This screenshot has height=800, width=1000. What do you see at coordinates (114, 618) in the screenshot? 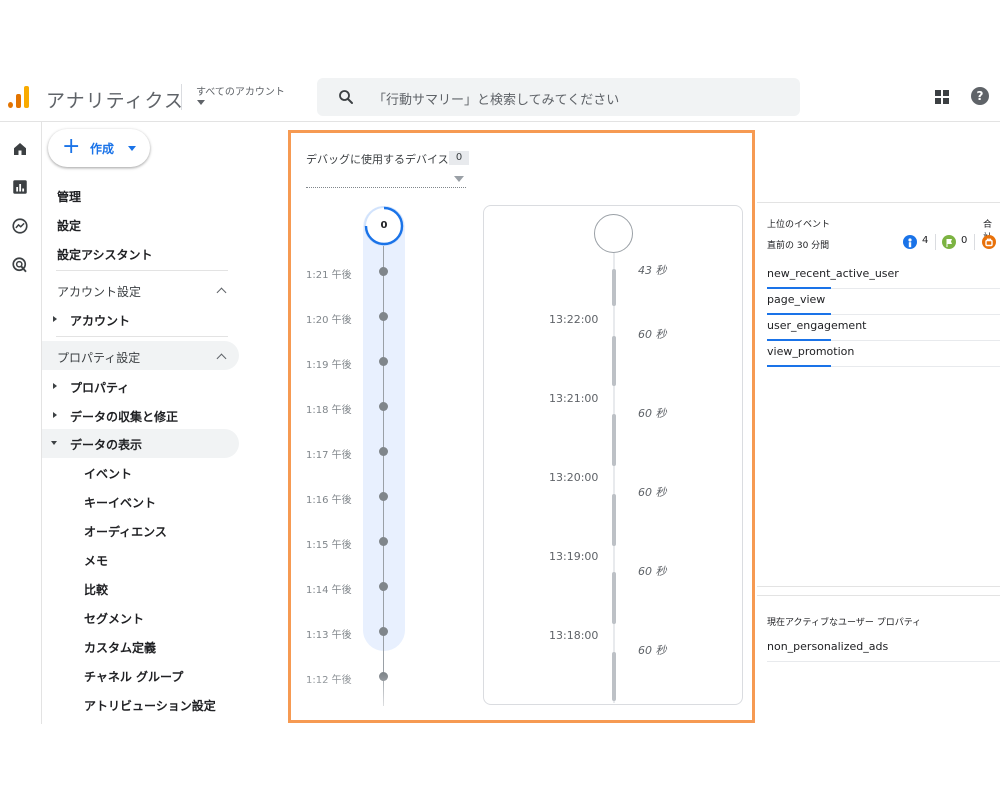
I see `nav-subitem-segments: セグメント` at bounding box center [114, 618].